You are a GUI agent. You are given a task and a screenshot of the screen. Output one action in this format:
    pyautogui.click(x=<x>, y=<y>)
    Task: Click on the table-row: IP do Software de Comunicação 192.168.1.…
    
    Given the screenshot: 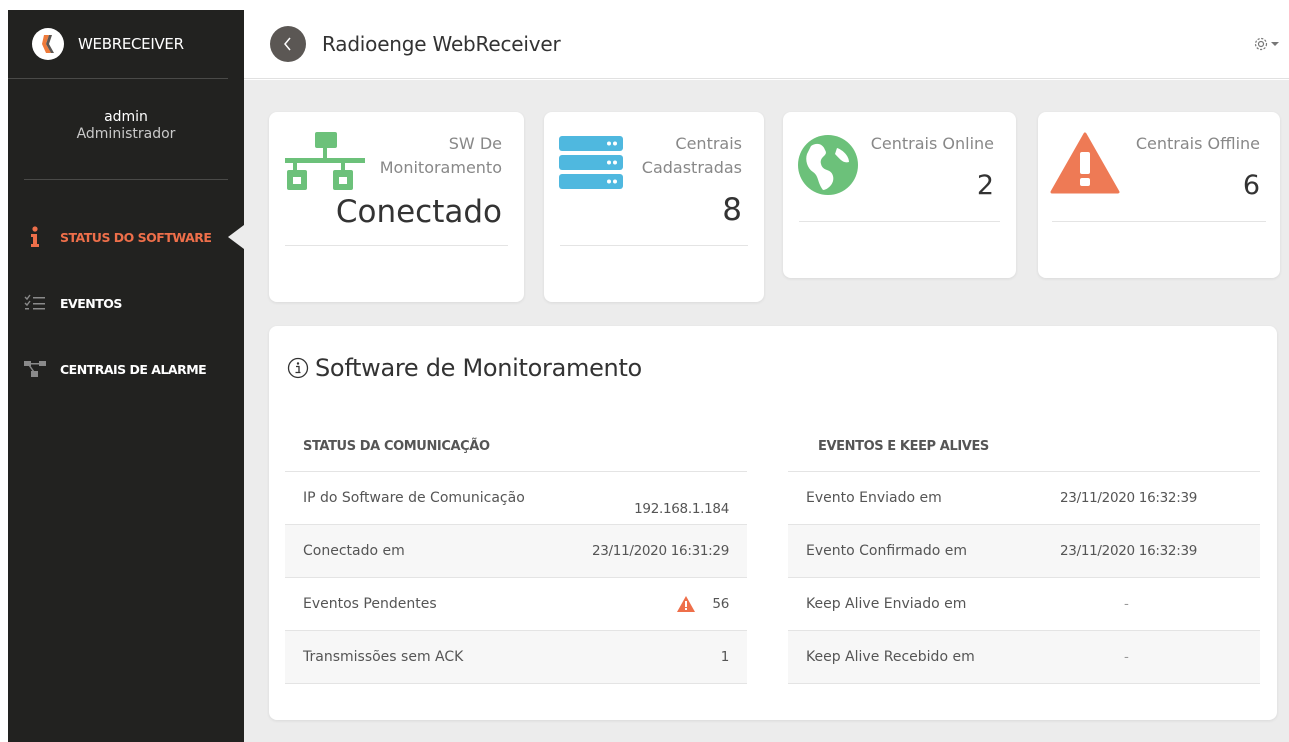 What is the action you would take?
    pyautogui.click(x=516, y=498)
    